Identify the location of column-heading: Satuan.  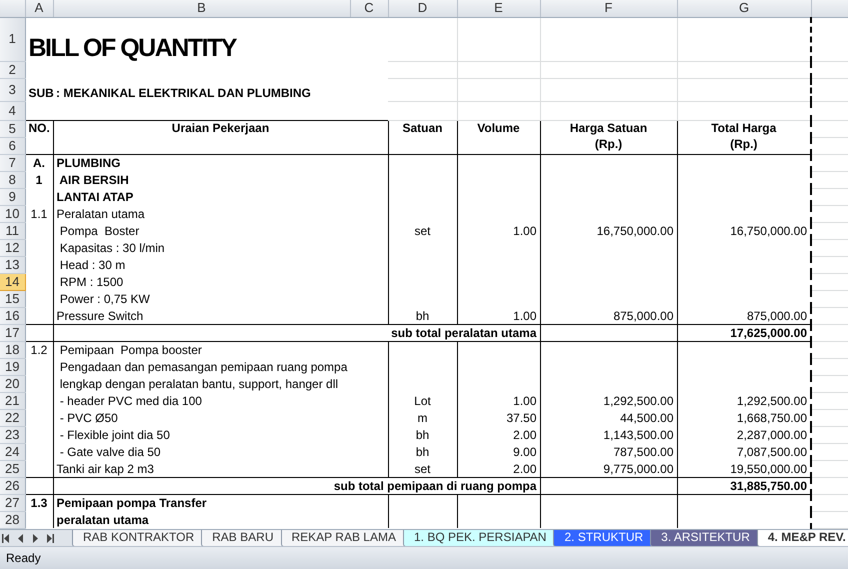
(422, 128).